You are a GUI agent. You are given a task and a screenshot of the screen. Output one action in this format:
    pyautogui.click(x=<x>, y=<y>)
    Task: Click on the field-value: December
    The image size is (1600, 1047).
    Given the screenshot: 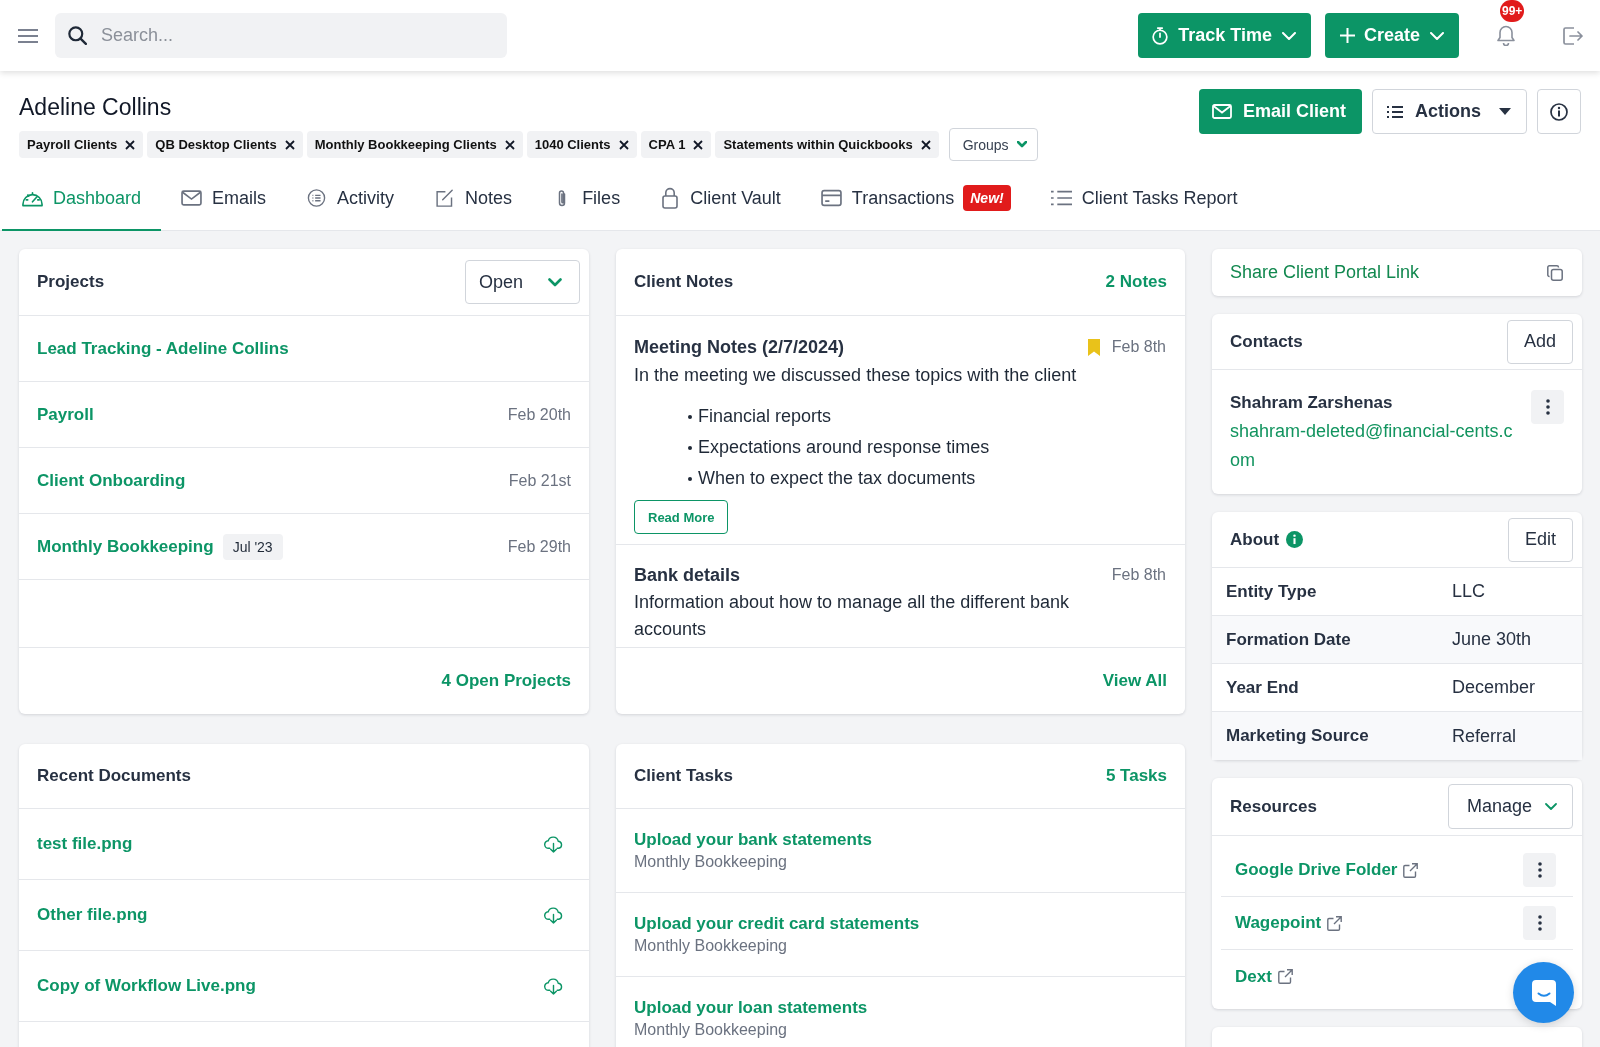 What is the action you would take?
    pyautogui.click(x=1494, y=687)
    